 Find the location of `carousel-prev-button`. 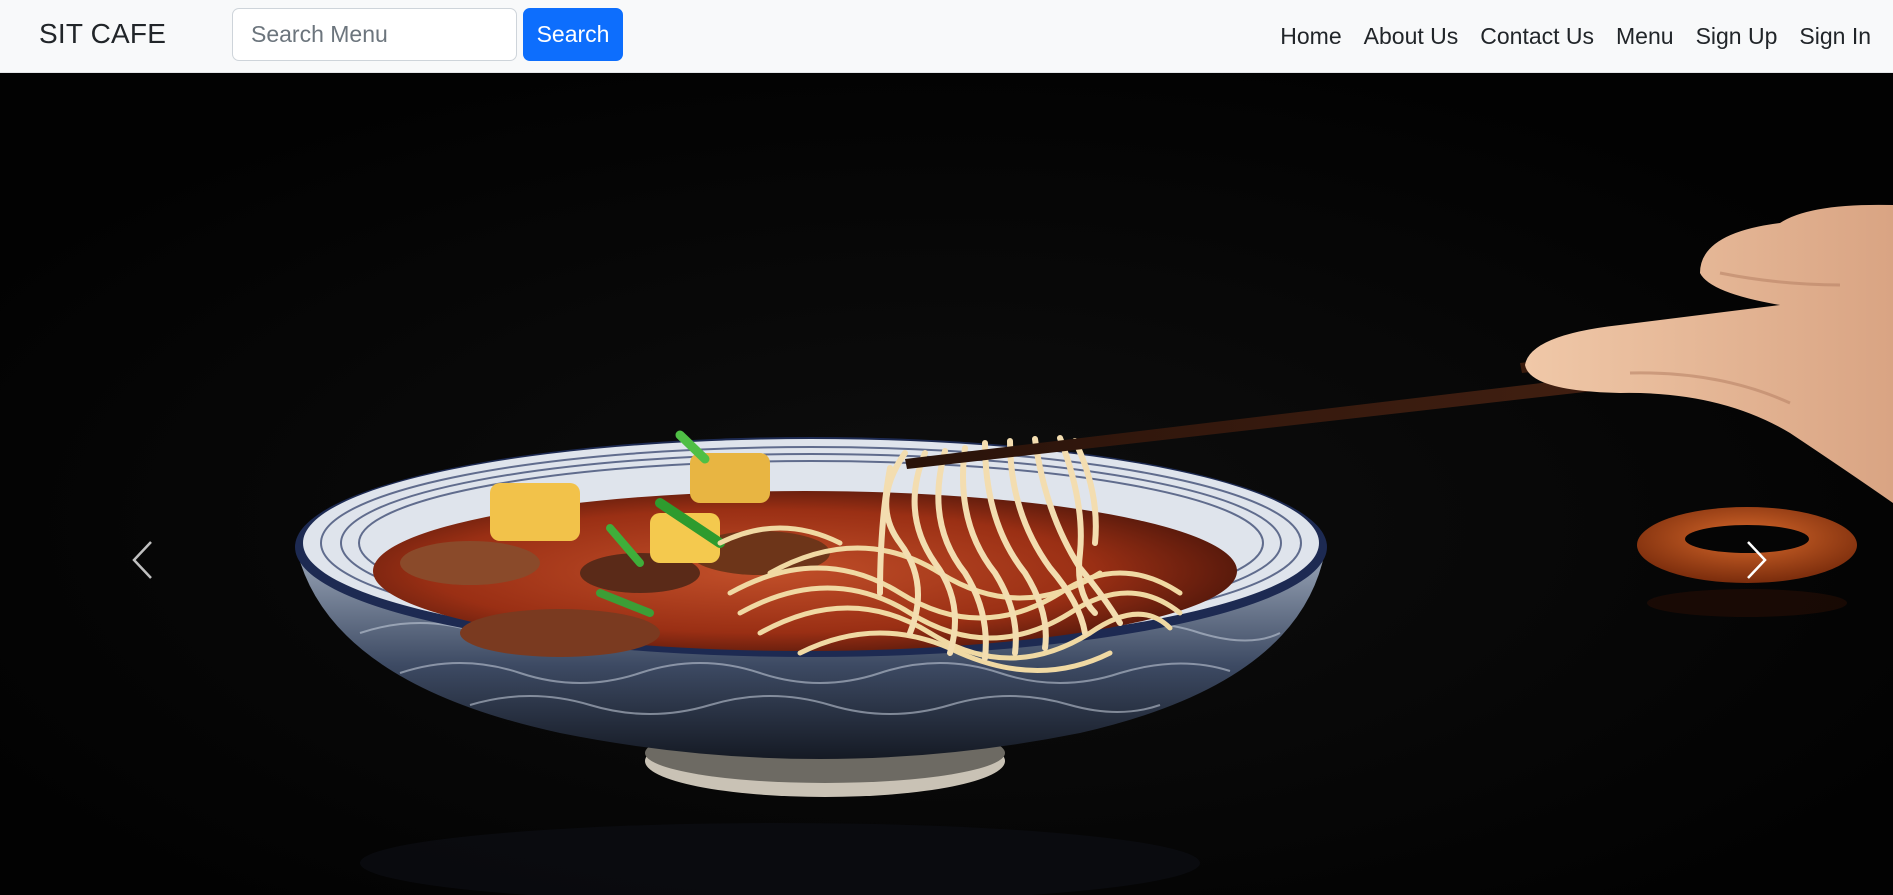

carousel-prev-button is located at coordinates (142, 560).